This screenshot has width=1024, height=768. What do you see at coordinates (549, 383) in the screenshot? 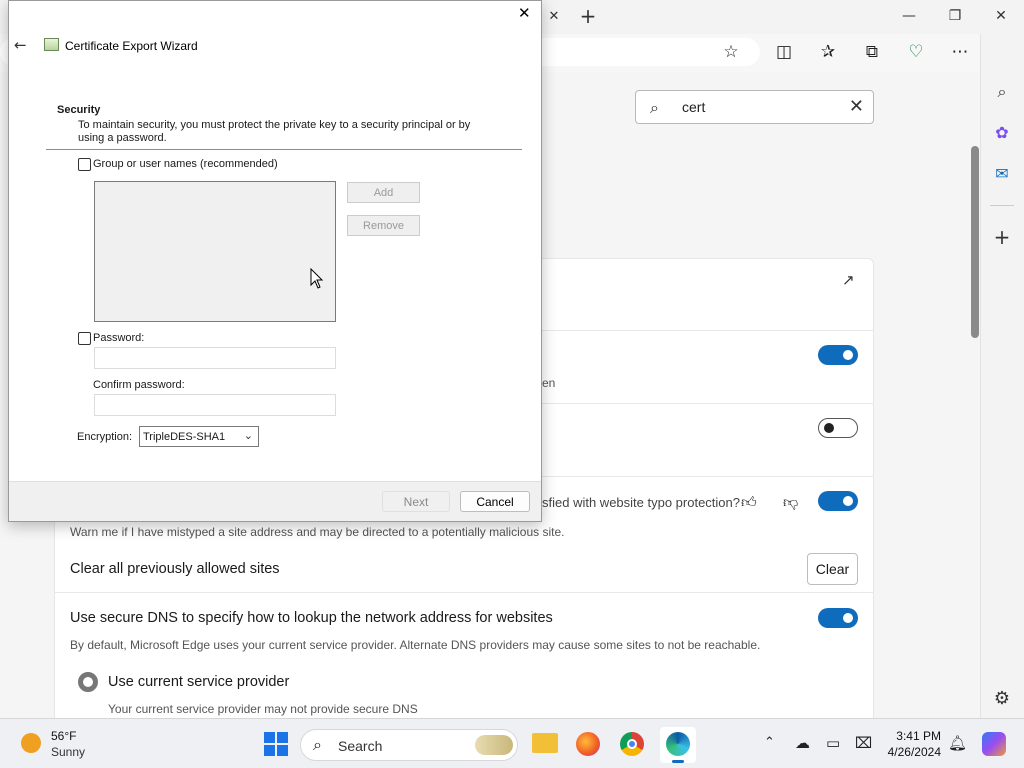
I see `partial-description: en` at bounding box center [549, 383].